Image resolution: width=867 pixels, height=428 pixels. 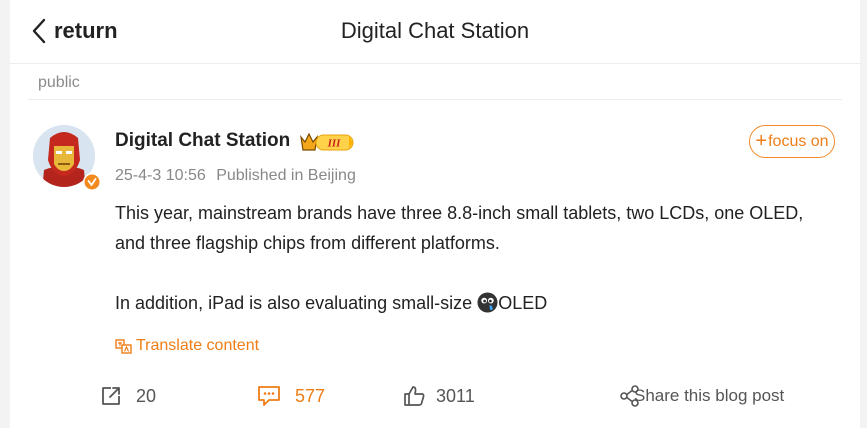 What do you see at coordinates (286, 175) in the screenshot?
I see `post-location: Published in Beijing` at bounding box center [286, 175].